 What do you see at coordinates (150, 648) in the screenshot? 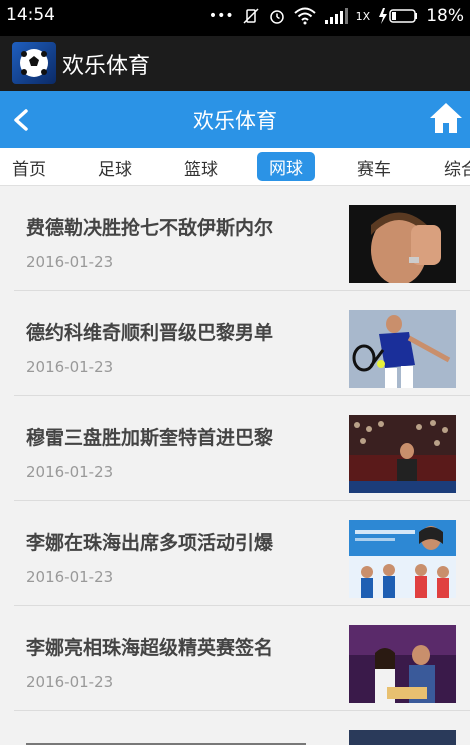
I see `news-title: 李娜亮相珠海超级精英赛签名` at bounding box center [150, 648].